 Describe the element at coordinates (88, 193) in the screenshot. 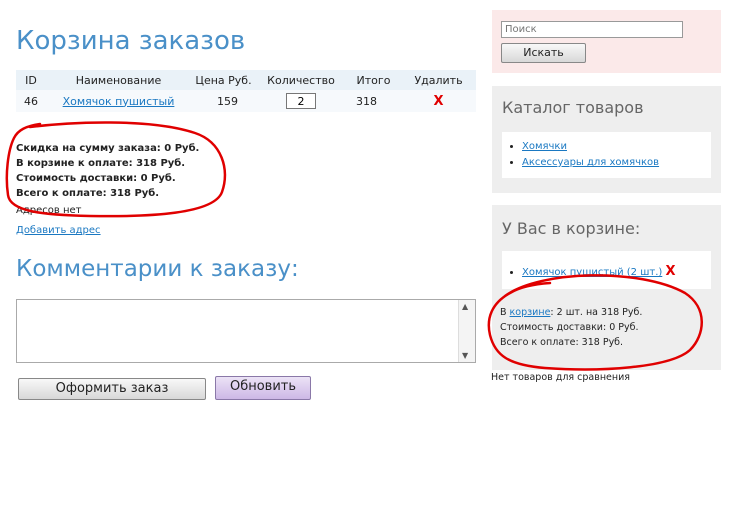

I see `summary-grand-total: Всего к оплате: 318 Руб.` at that location.